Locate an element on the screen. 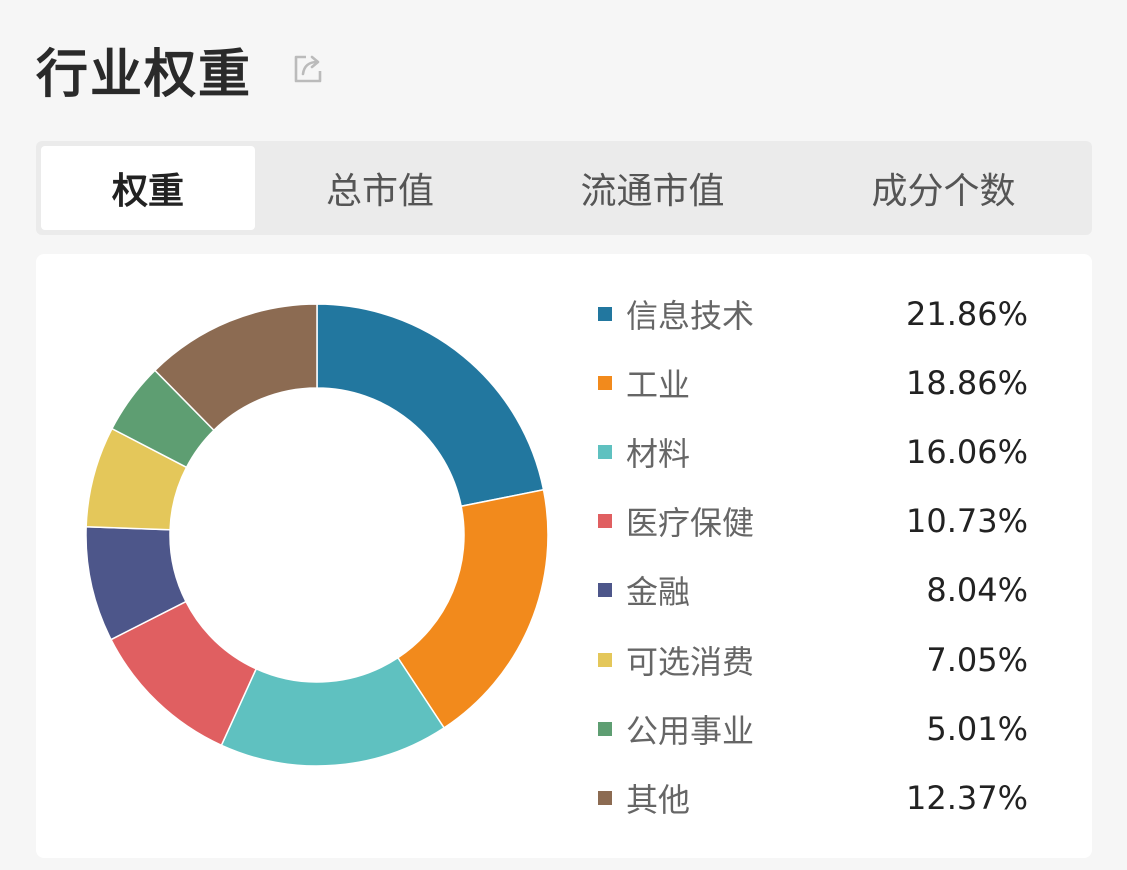 This screenshot has width=1127, height=870. legend-item: 公用事业 5.01% is located at coordinates (813, 728).